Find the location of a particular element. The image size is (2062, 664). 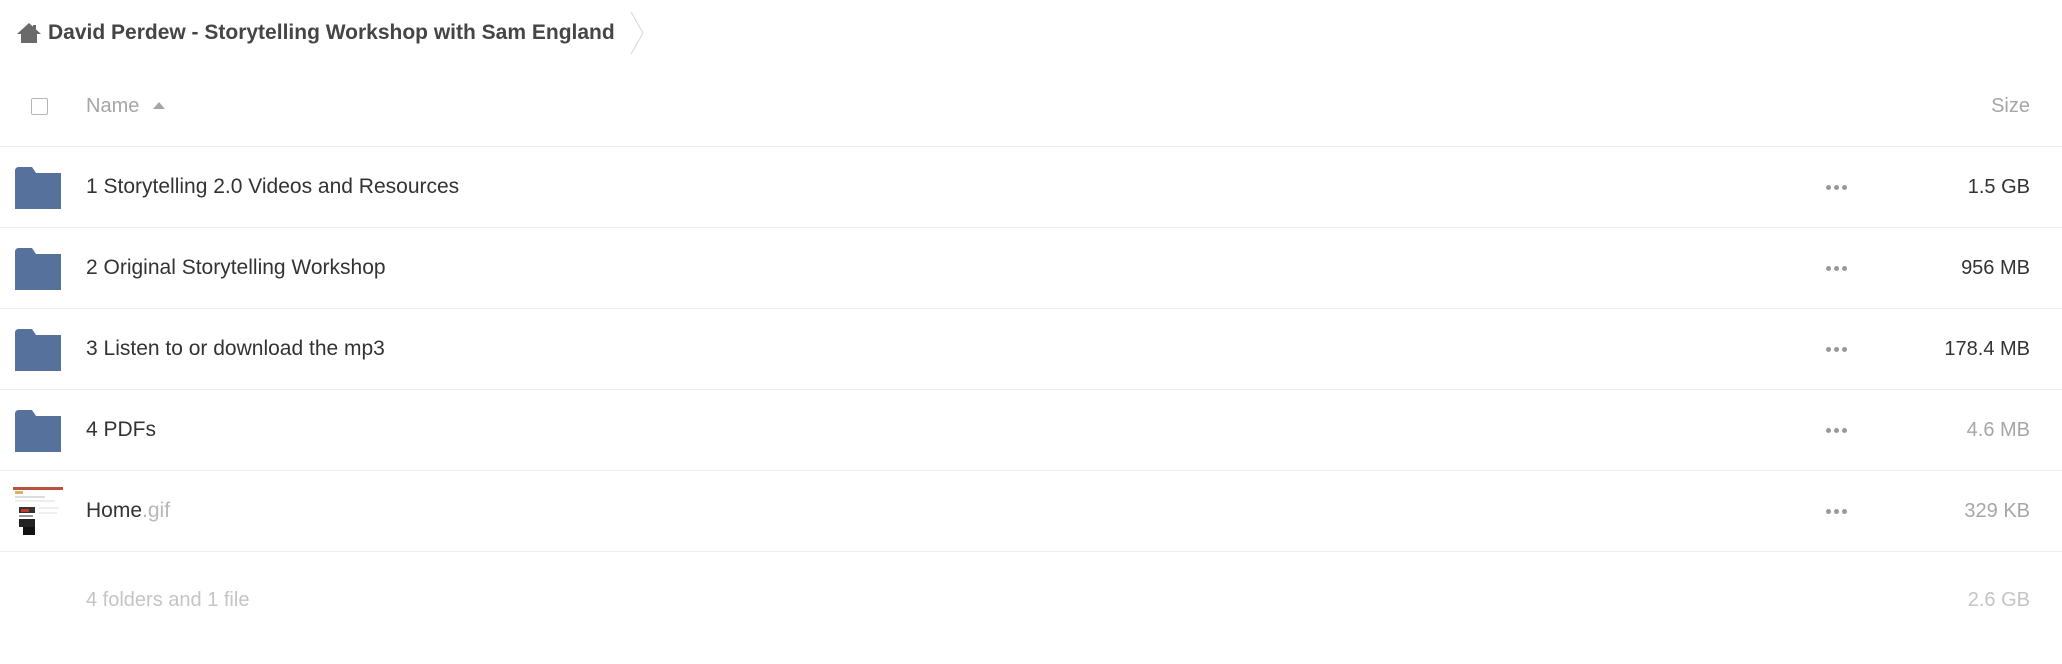

row-name: Home .gif is located at coordinates (128, 511).